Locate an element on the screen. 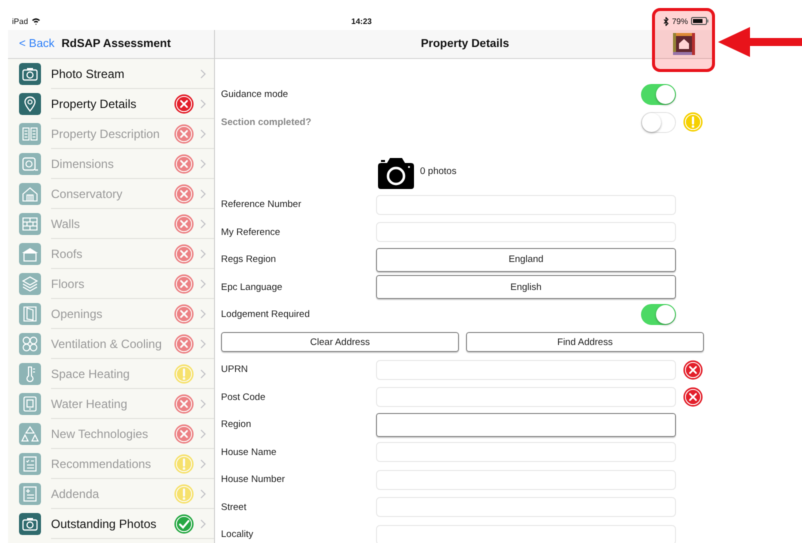 Image resolution: width=802 pixels, height=543 pixels. battery-icon is located at coordinates (700, 21).